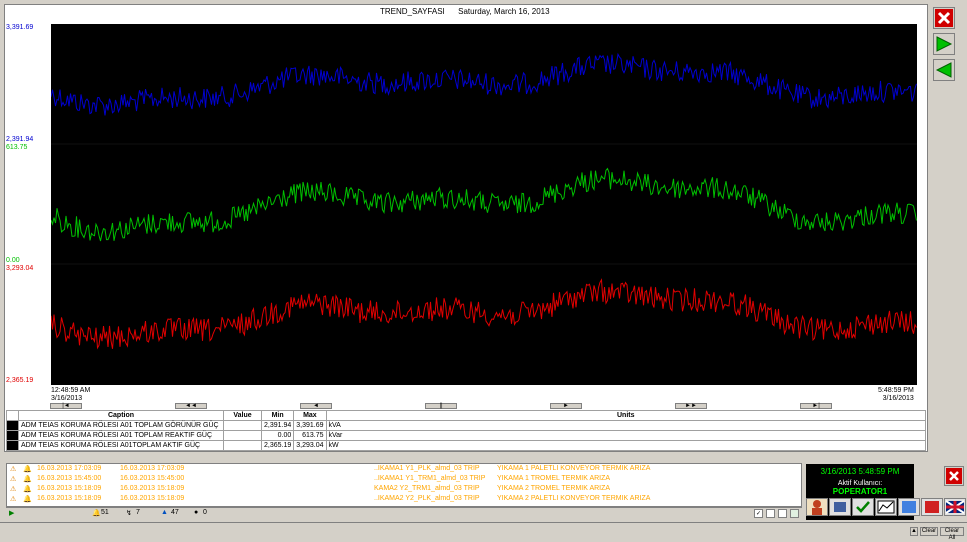 The image size is (967, 542). I want to click on alarm-count-active: 51, so click(105, 512).